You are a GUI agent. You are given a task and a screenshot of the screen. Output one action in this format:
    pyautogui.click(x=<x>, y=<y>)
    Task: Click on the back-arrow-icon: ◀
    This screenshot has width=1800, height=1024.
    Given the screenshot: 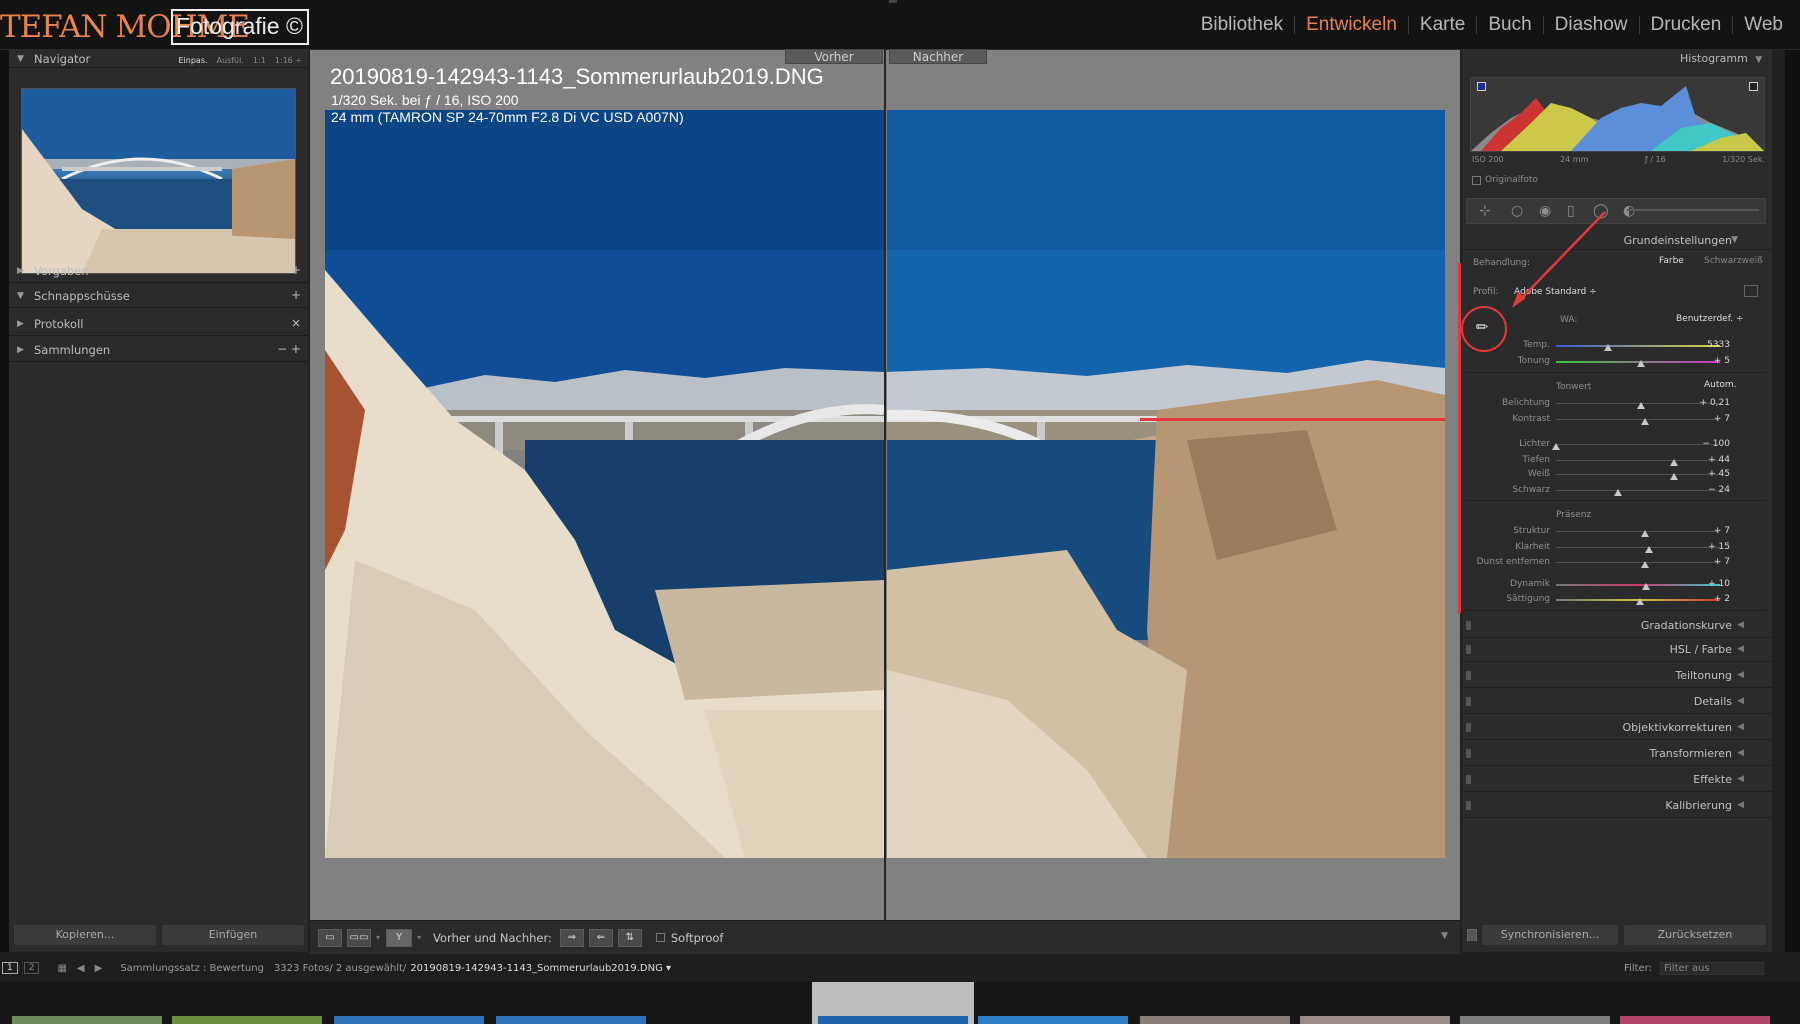 What is the action you would take?
    pyautogui.click(x=81, y=968)
    